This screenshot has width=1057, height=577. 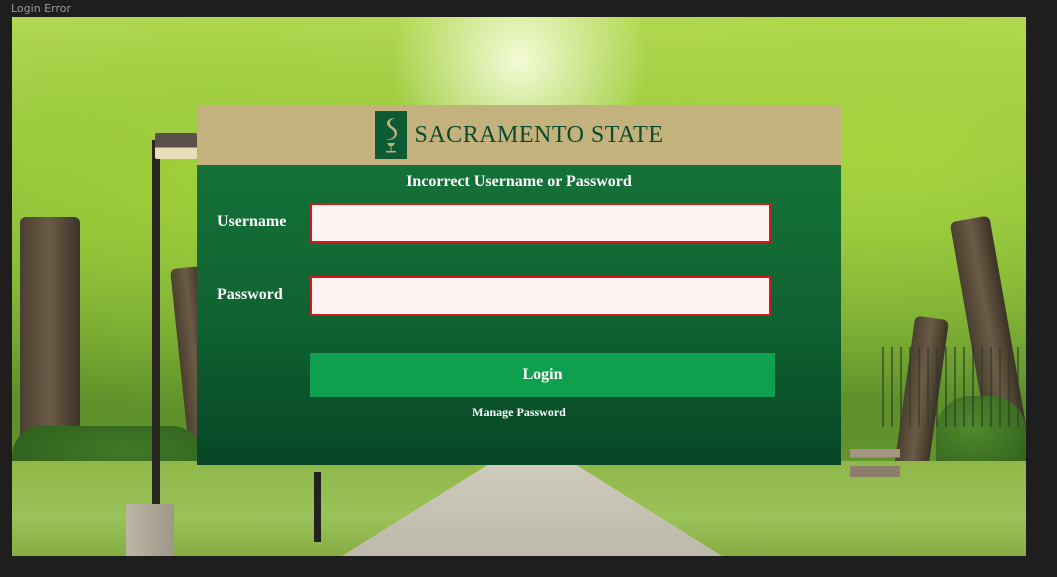 What do you see at coordinates (176, 146) in the screenshot?
I see `lamp-head` at bounding box center [176, 146].